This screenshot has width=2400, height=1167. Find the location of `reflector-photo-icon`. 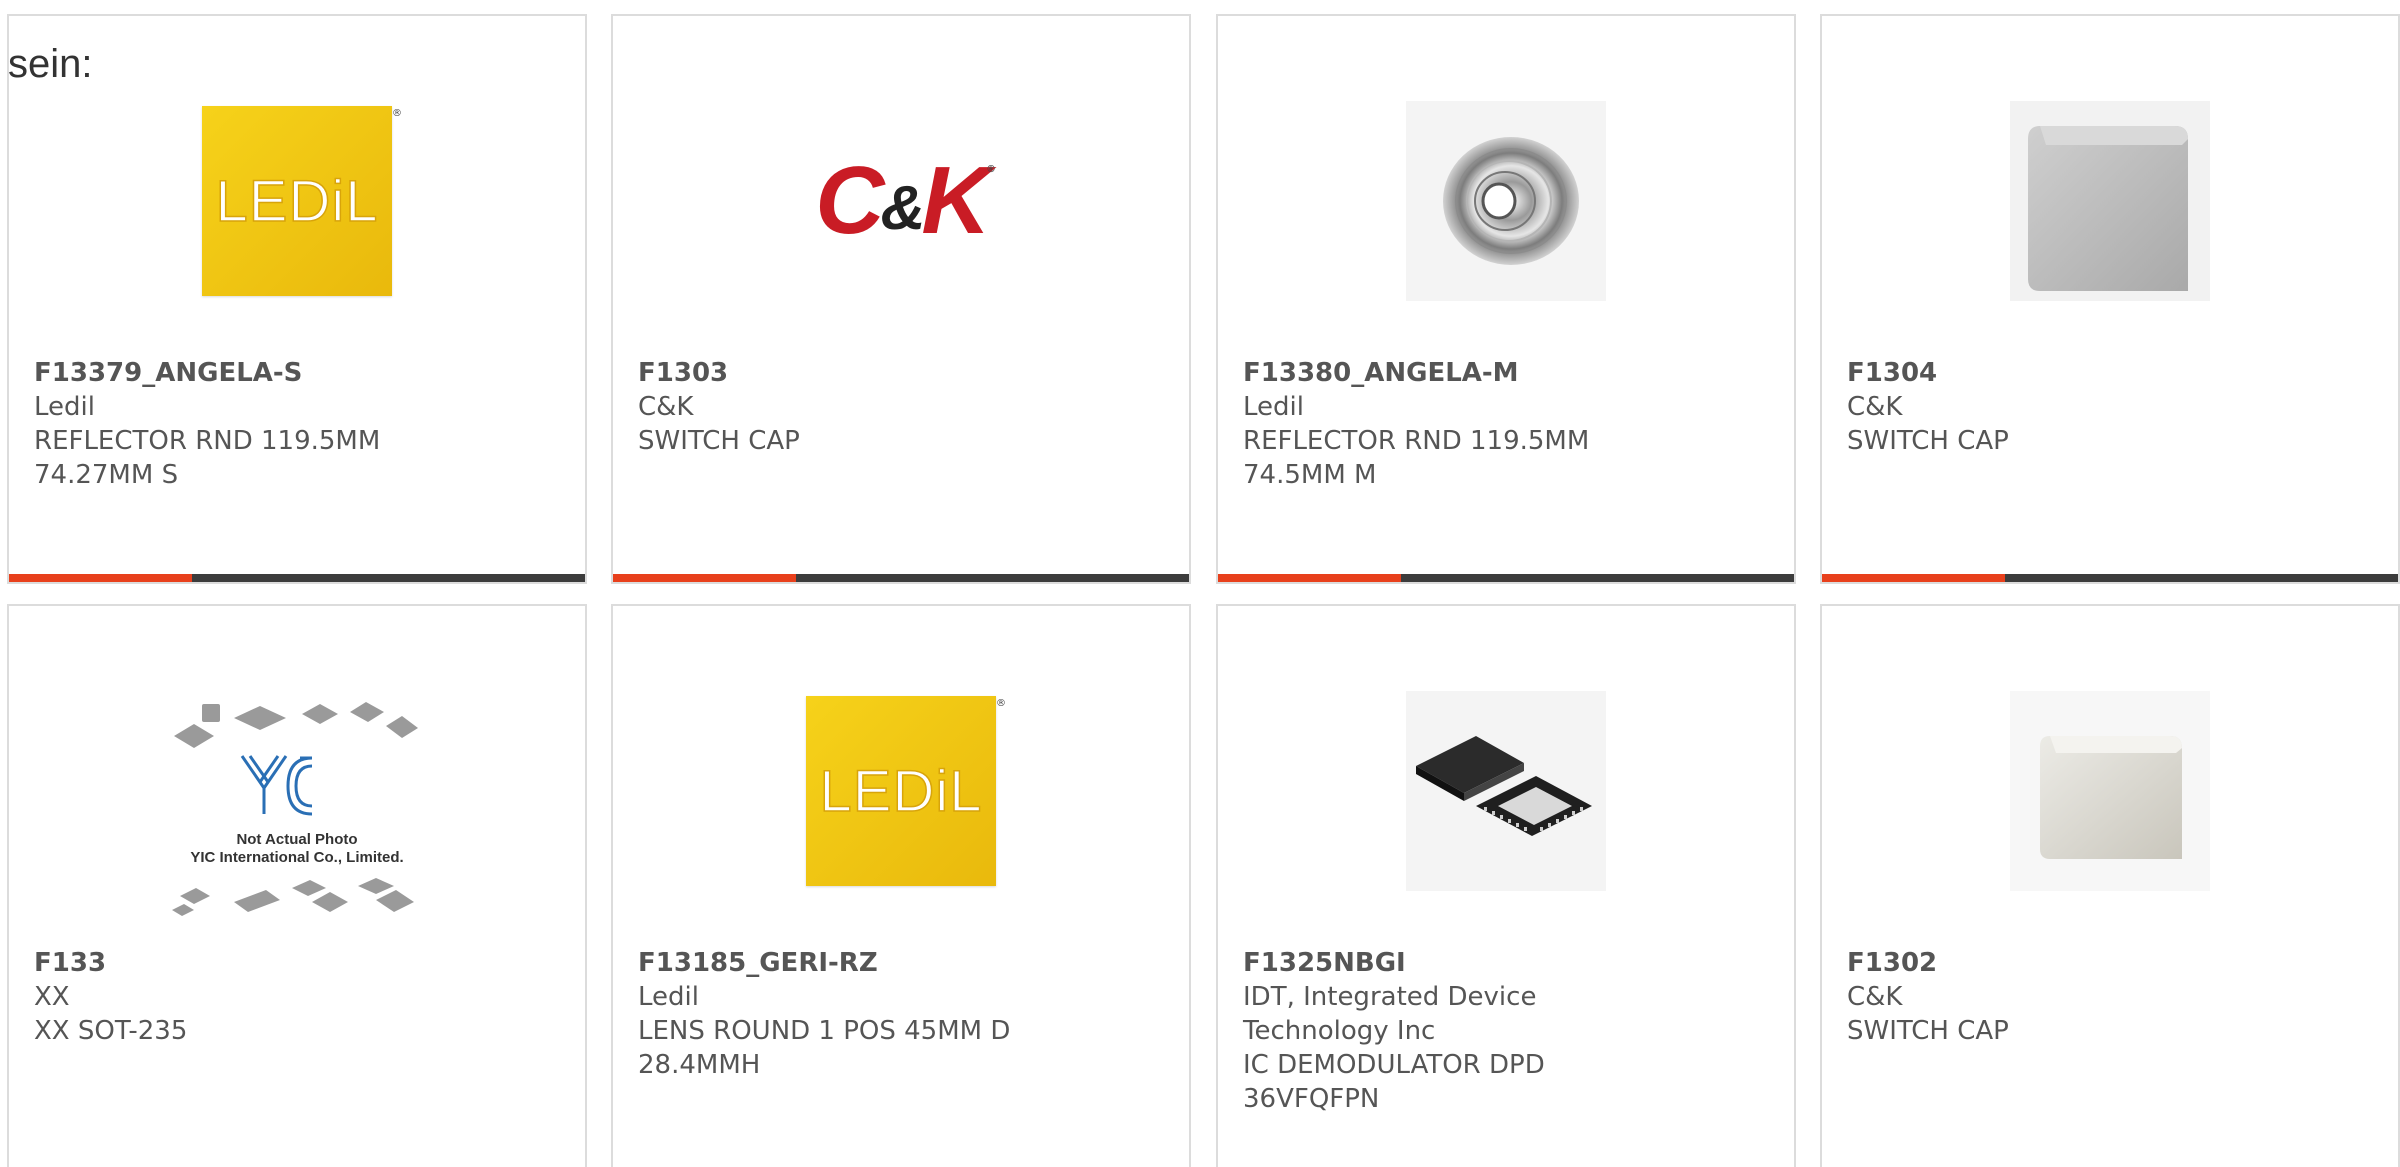

reflector-photo-icon is located at coordinates (1506, 201).